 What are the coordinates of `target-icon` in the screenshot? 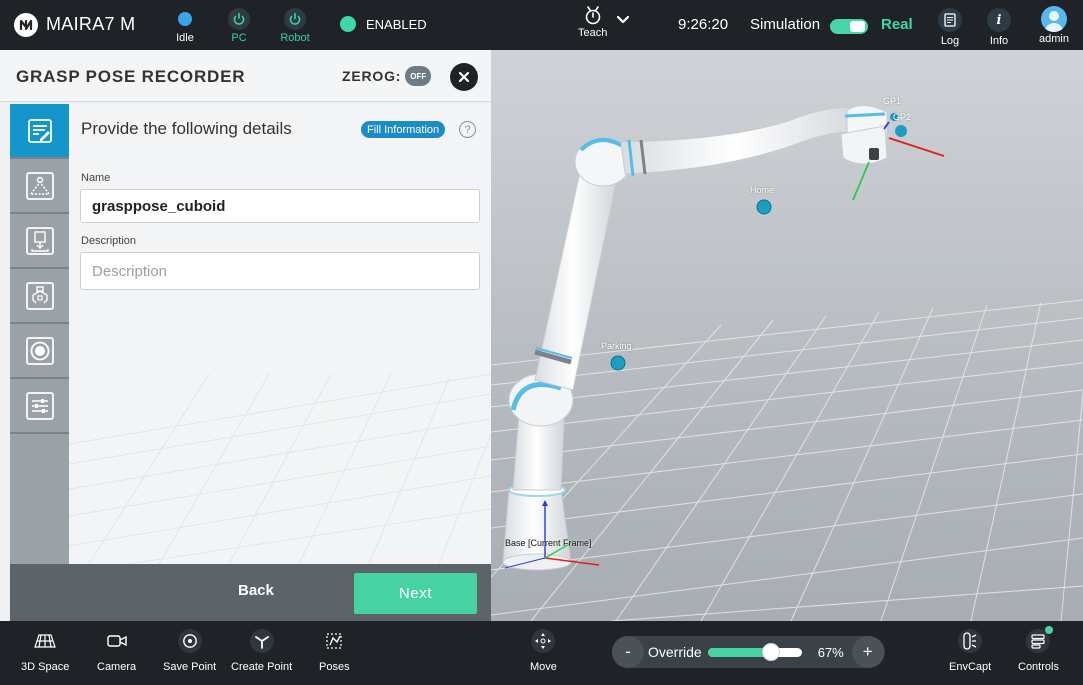 It's located at (39, 350).